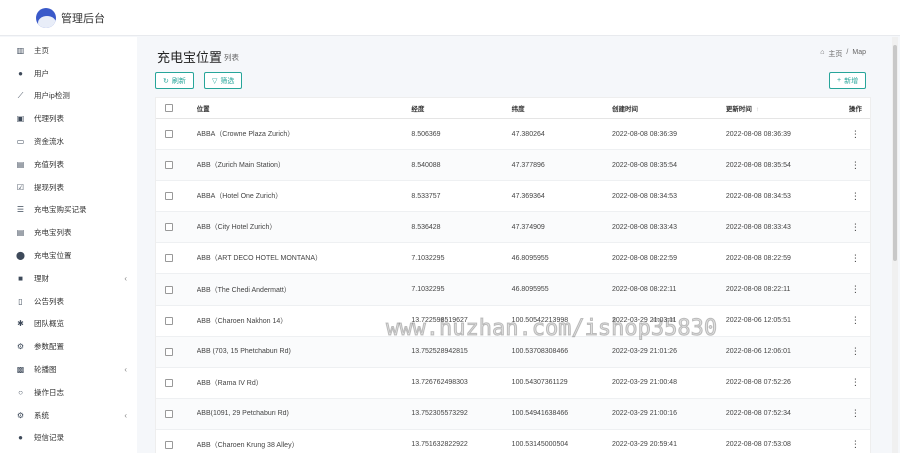  What do you see at coordinates (68, 346) in the screenshot?
I see `sidebar-item: ⚙ 参数配置` at bounding box center [68, 346].